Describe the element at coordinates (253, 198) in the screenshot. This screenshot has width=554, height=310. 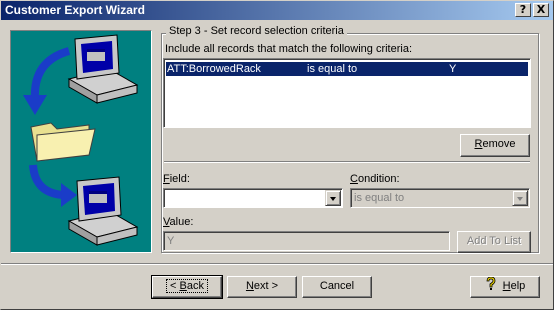
I see `field-select` at that location.